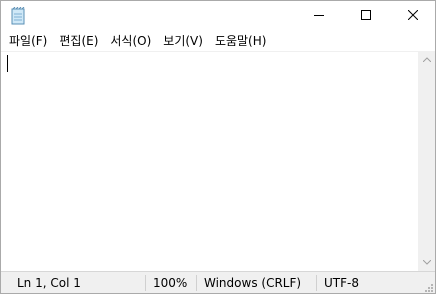  Describe the element at coordinates (18, 15) in the screenshot. I see `notepad-icon` at that location.